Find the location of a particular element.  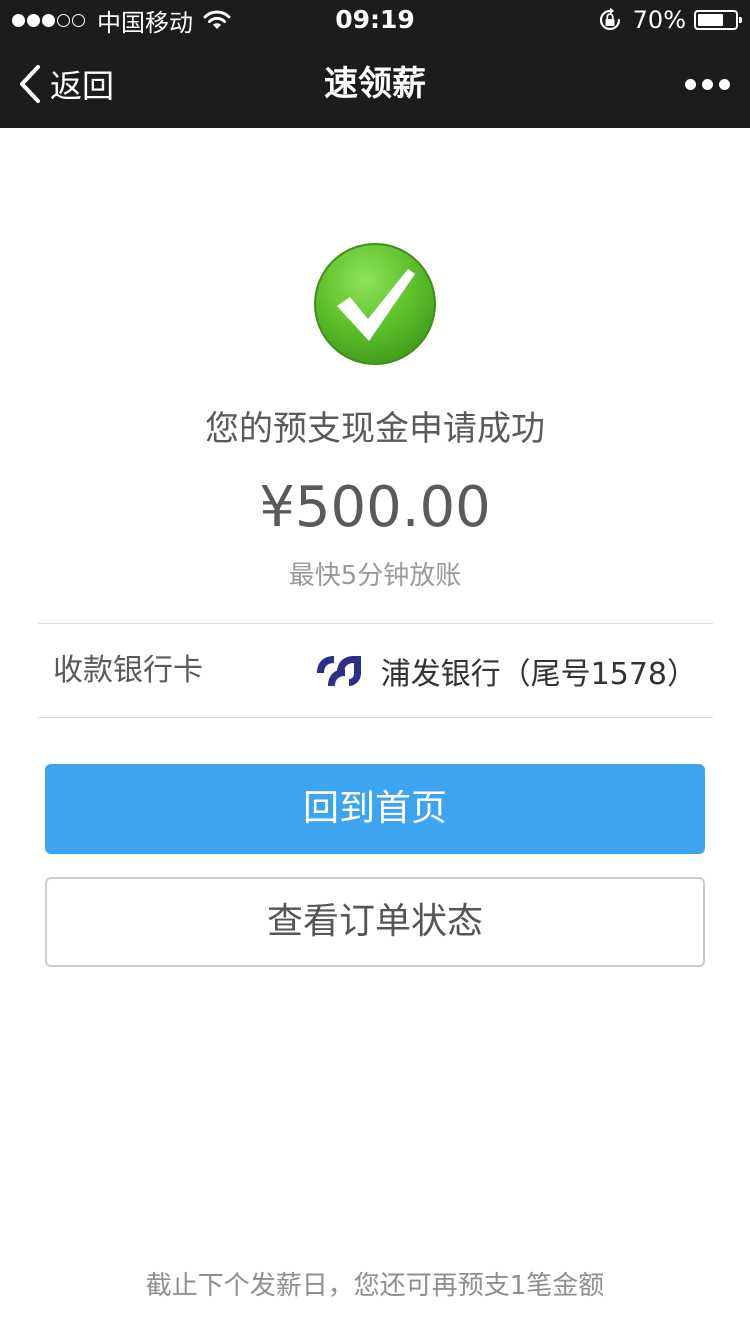

back-button: 返回 is located at coordinates (66, 84).